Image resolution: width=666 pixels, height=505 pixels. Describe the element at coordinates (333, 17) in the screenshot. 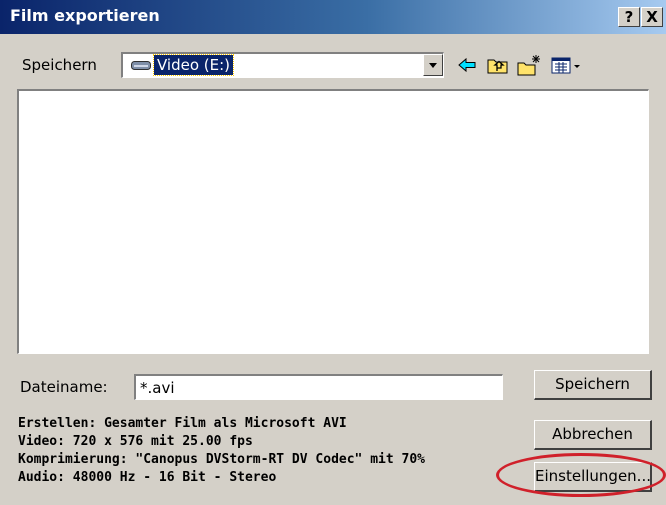

I see `title-bar: Film exportieren ? X` at that location.